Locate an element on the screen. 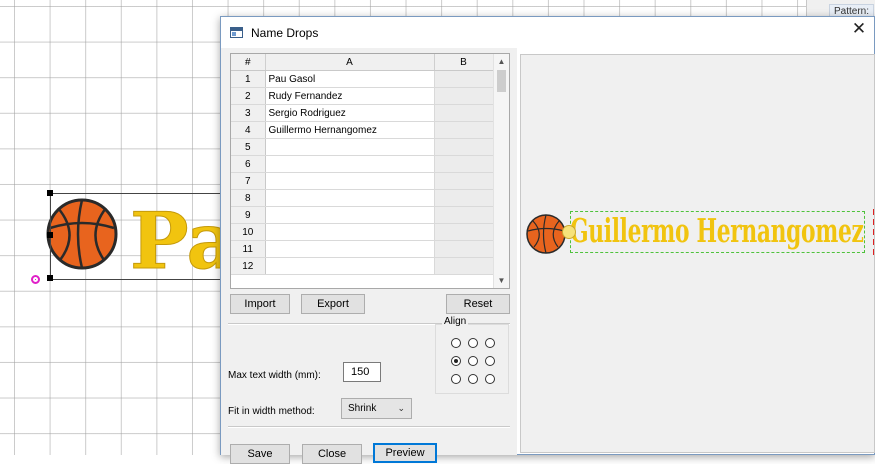 The image size is (875, 464). table-row: 9 is located at coordinates (362, 215).